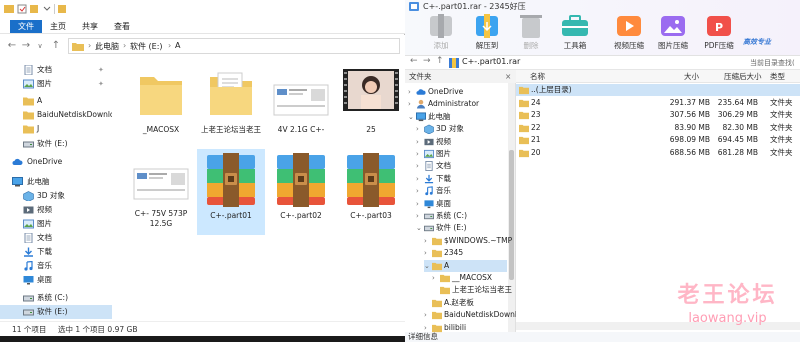 The image size is (800, 342). I want to click on file-tile: C+- 75V 573P 12.5G, so click(161, 192).